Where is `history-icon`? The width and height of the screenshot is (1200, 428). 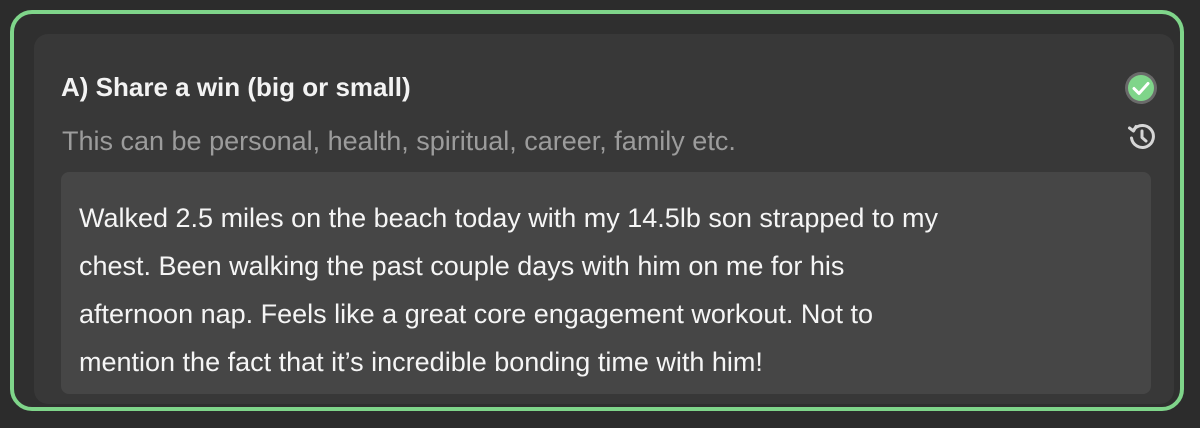 history-icon is located at coordinates (1142, 137).